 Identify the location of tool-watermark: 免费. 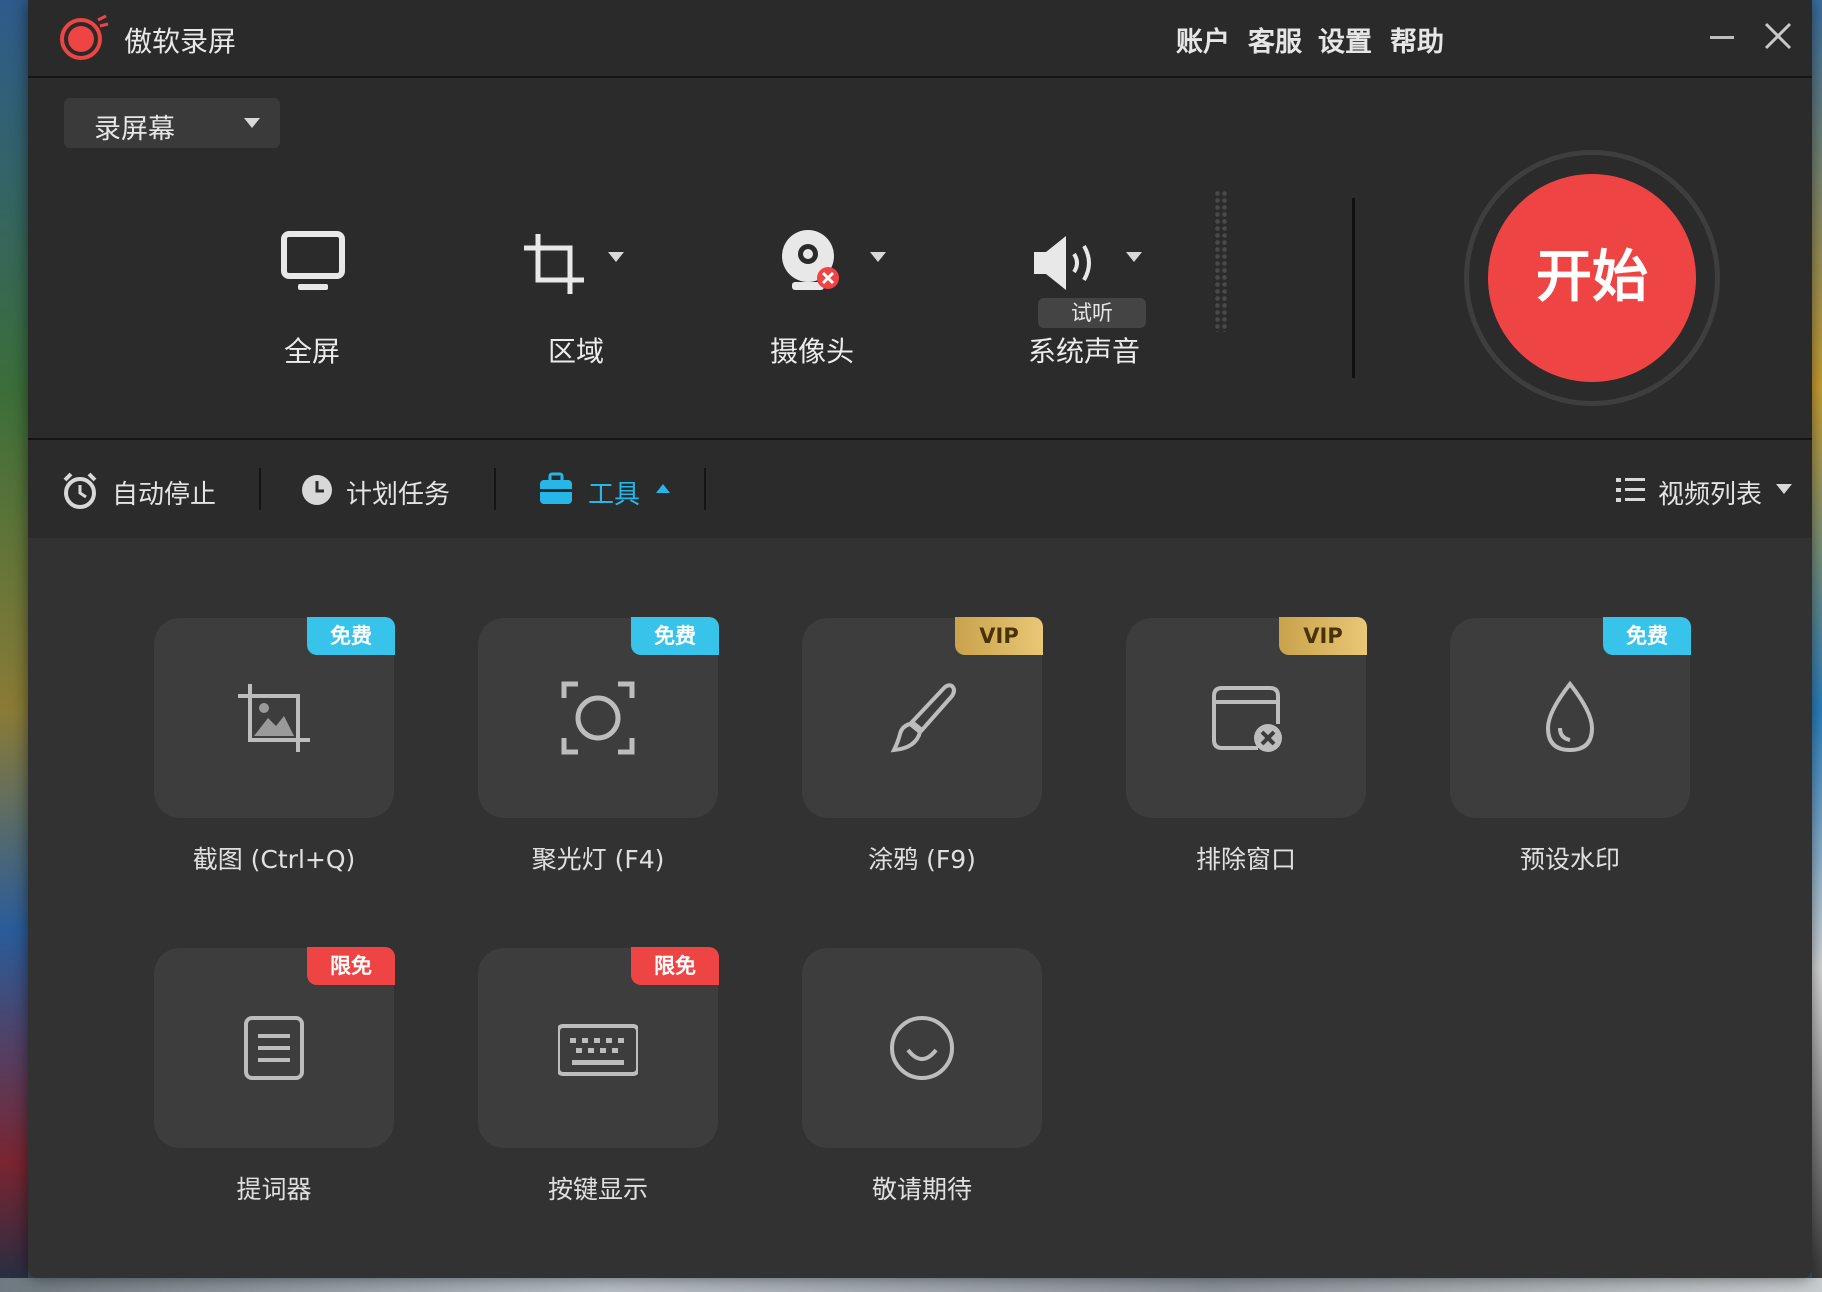
(1570, 717).